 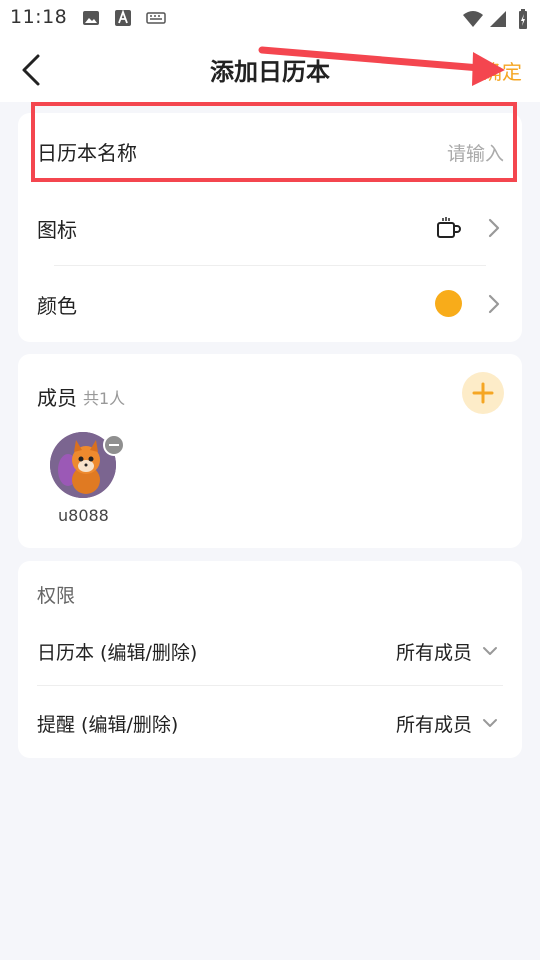 I want to click on status-time: 11:18, so click(x=39, y=17).